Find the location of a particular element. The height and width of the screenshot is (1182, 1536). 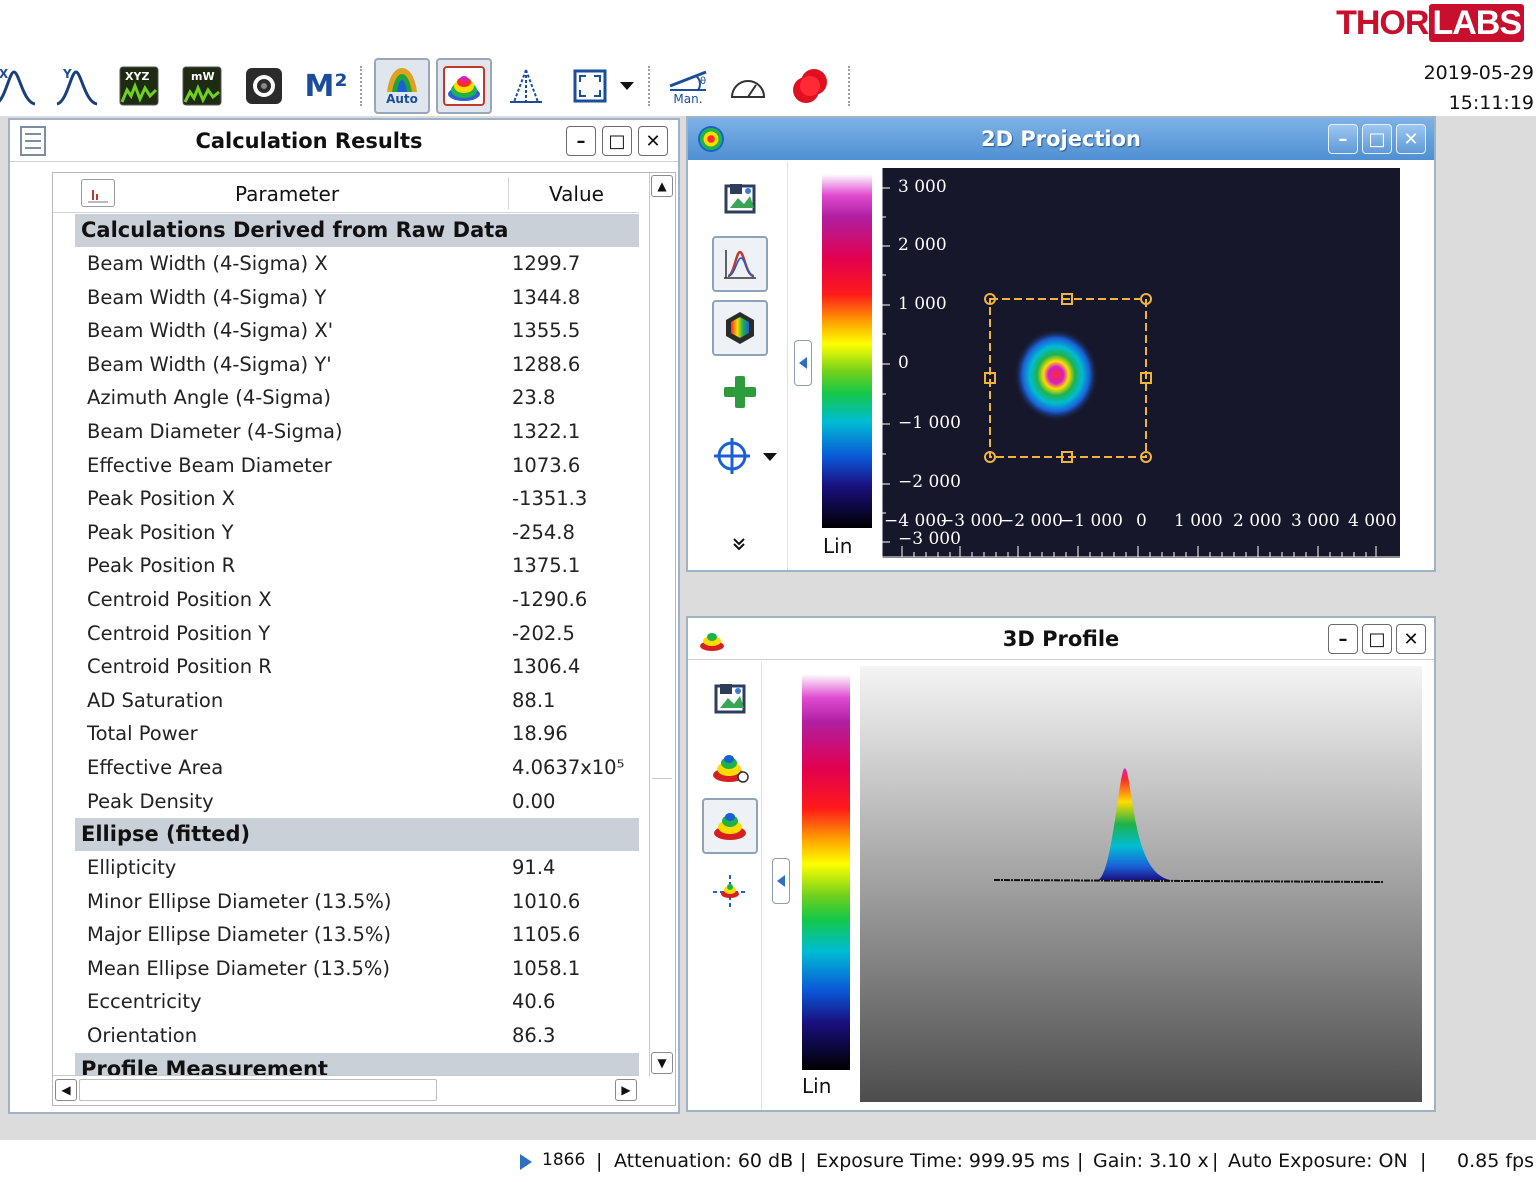

table-row: Effective Area 4.0637x10⁵ is located at coordinates (357, 768).